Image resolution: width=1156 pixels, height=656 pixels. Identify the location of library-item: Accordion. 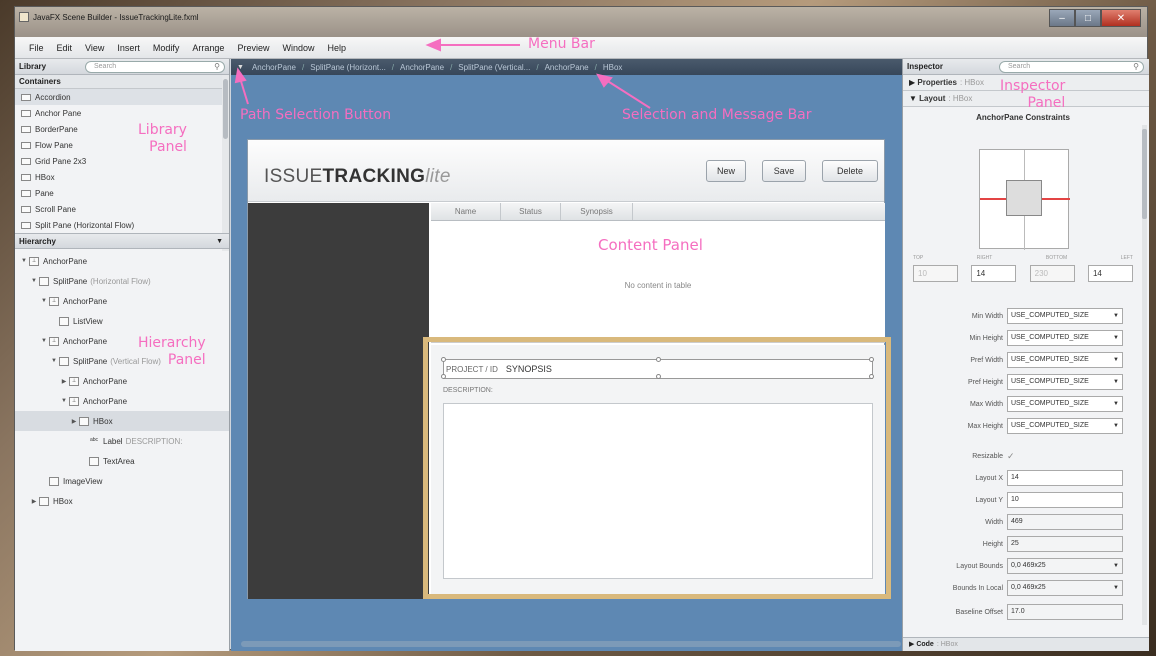
(122, 97).